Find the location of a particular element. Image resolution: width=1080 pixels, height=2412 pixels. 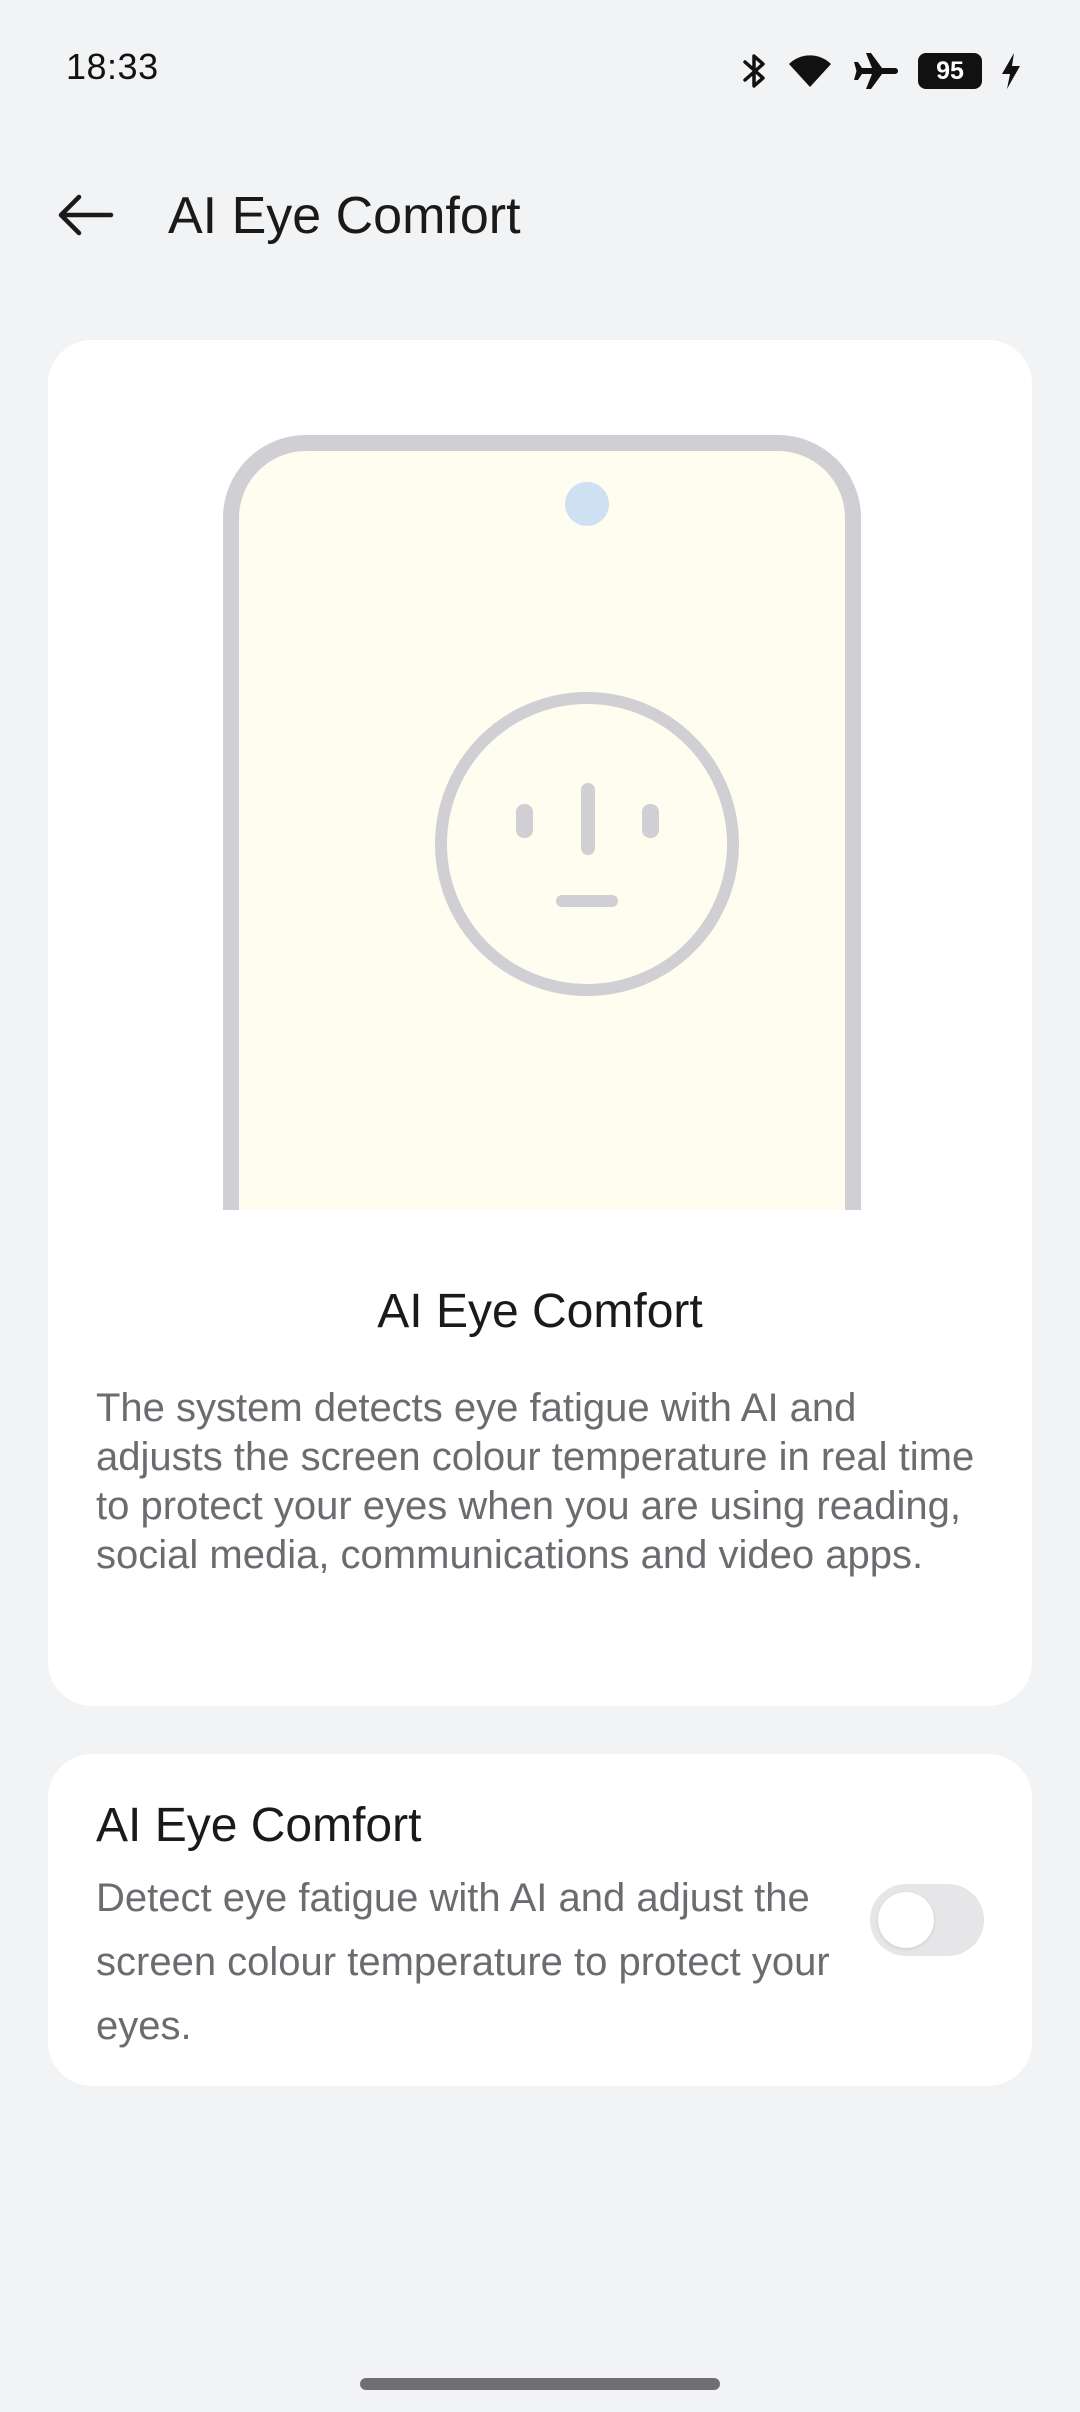

ai-eye-comfort-toggle is located at coordinates (927, 1920).